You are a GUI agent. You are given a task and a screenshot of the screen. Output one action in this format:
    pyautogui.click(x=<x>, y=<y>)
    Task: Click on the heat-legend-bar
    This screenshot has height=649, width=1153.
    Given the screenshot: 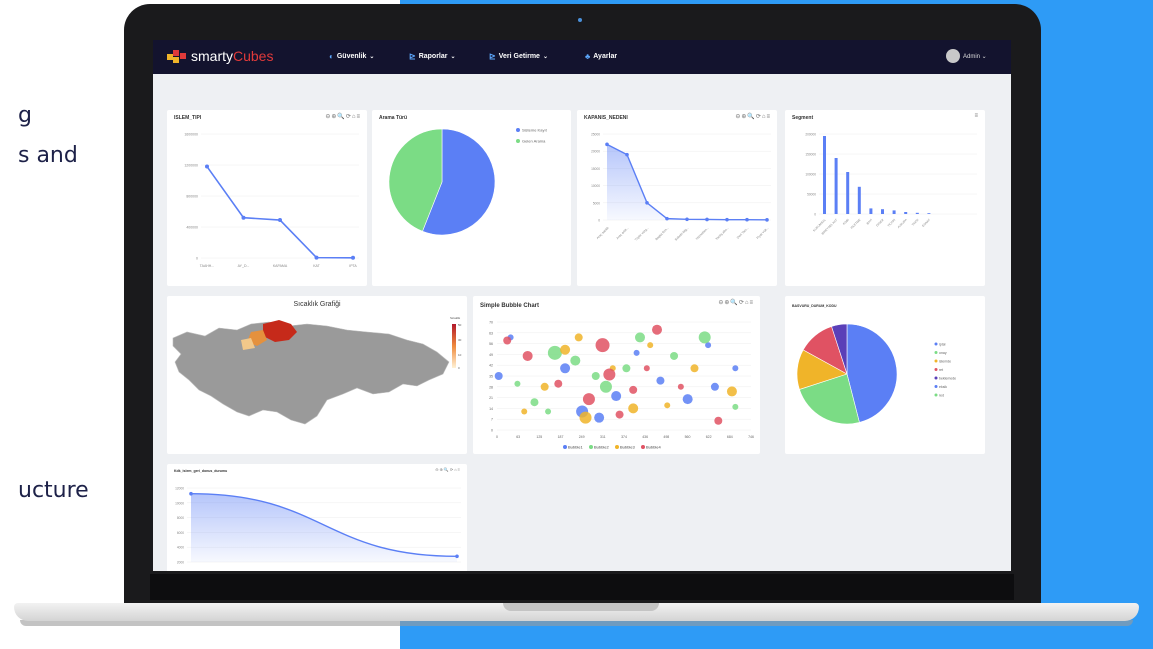 What is the action you would take?
    pyautogui.click(x=454, y=346)
    